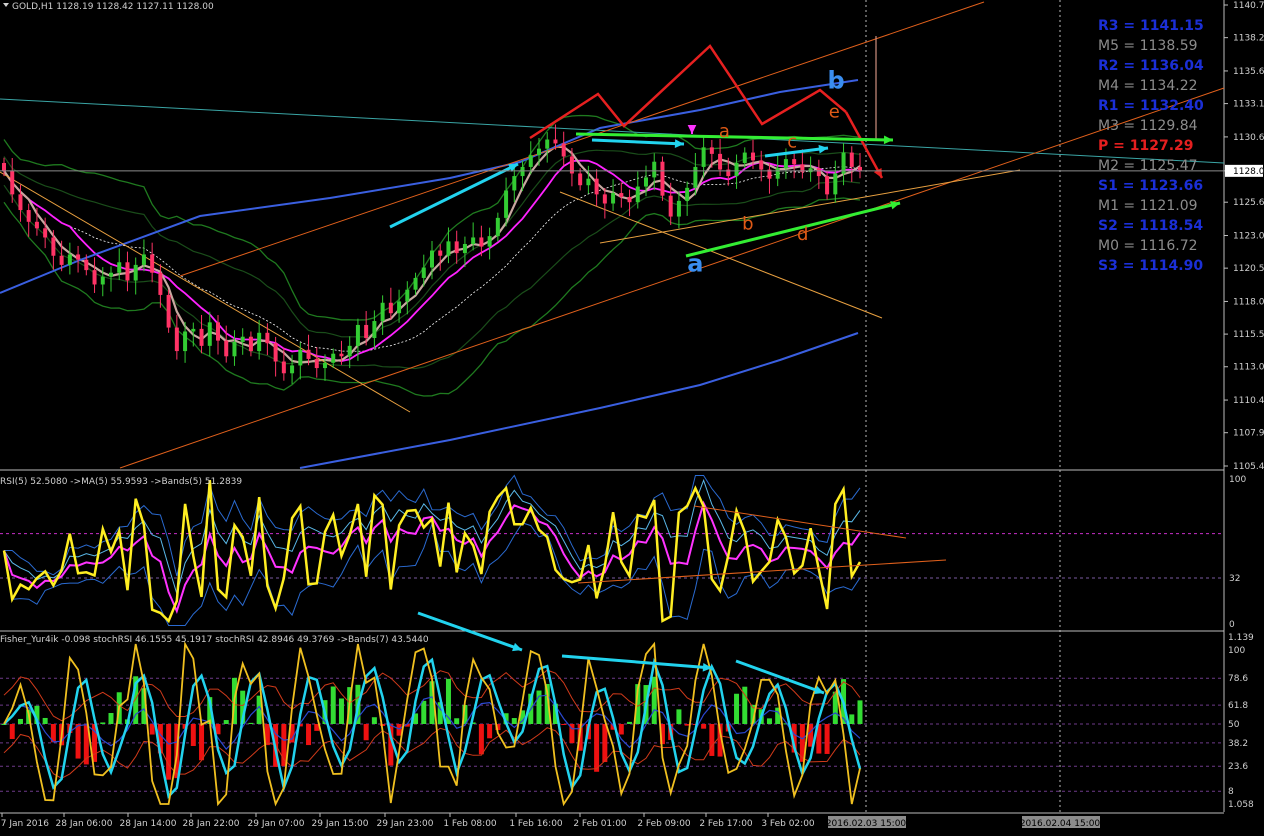 The height and width of the screenshot is (836, 1264). Describe the element at coordinates (802, 234) in the screenshot. I see `wave-label: d` at that location.